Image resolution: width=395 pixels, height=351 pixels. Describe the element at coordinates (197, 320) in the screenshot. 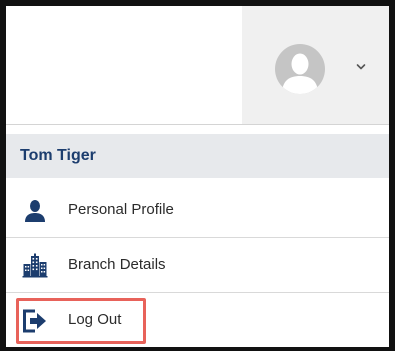

I see `menu-item-log-out: Log Out` at that location.